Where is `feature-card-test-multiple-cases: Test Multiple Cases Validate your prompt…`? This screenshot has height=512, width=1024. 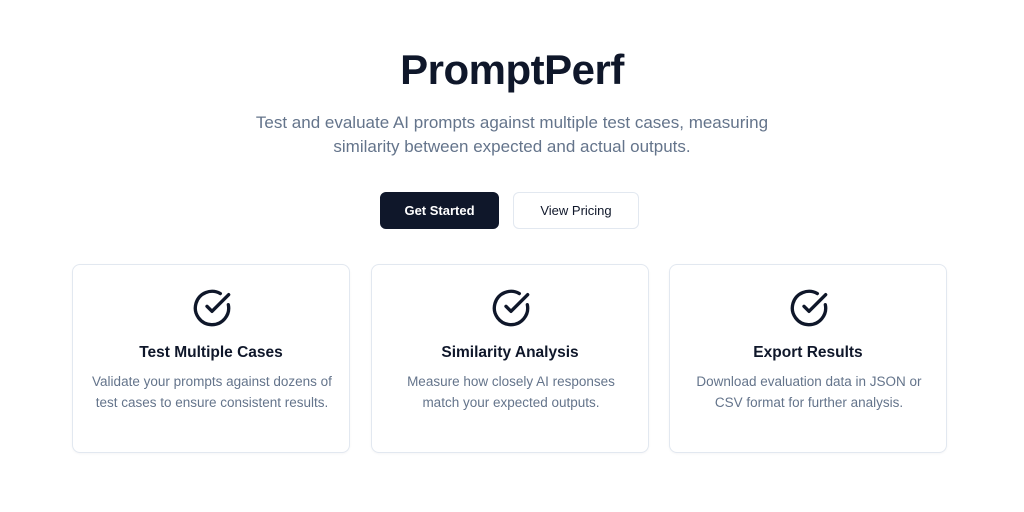 feature-card-test-multiple-cases: Test Multiple Cases Validate your prompt… is located at coordinates (211, 358).